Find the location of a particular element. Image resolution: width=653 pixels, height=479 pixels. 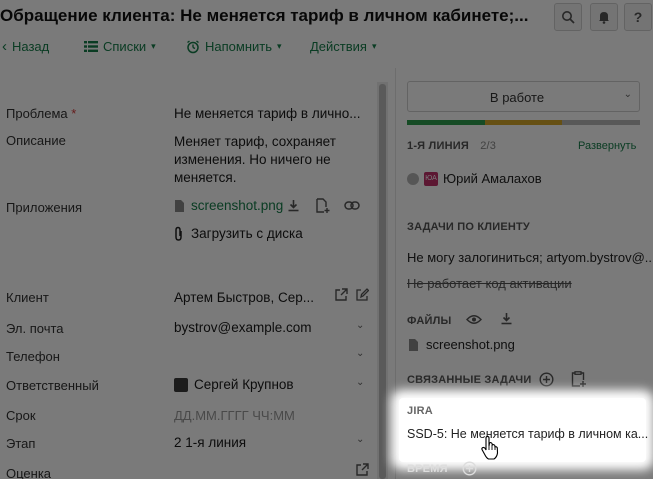

expand-link: Развернуть is located at coordinates (607, 146).